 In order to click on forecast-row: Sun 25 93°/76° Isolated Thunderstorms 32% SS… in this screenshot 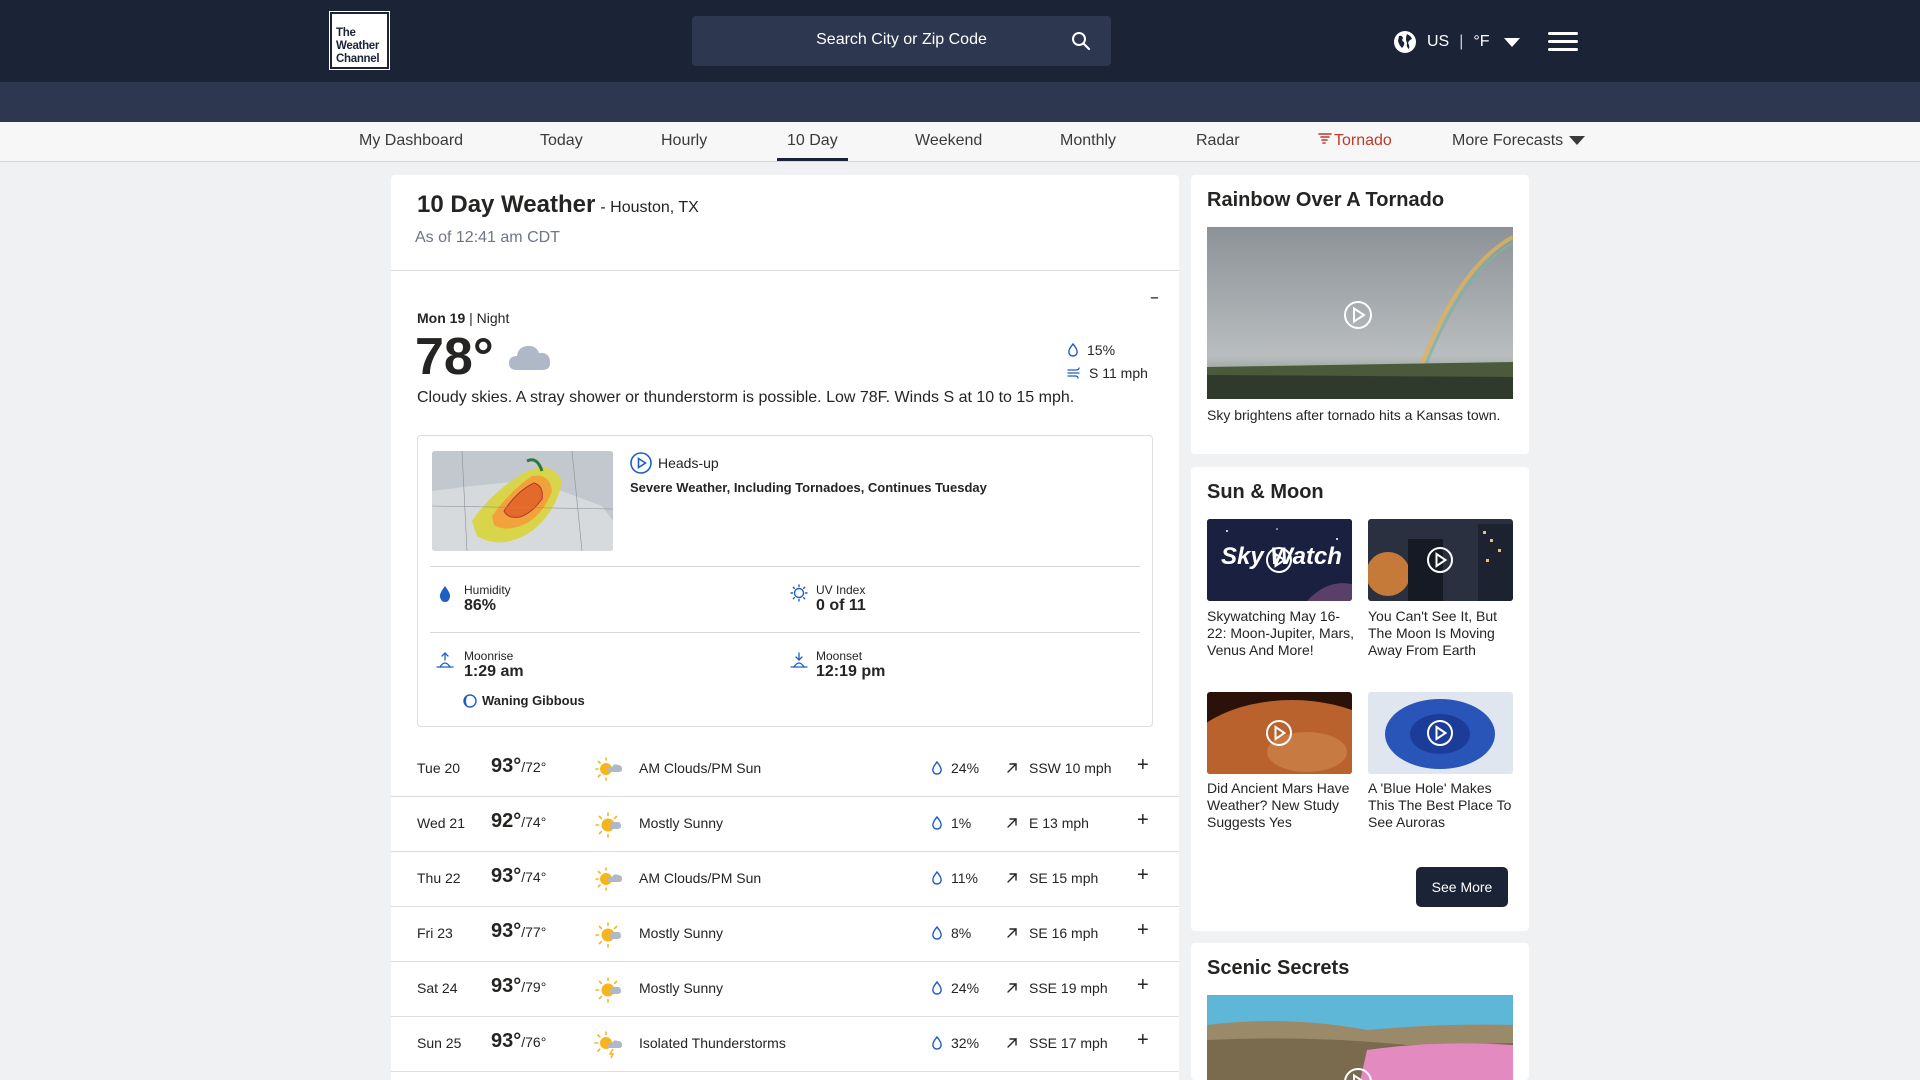, I will do `click(785, 1044)`.